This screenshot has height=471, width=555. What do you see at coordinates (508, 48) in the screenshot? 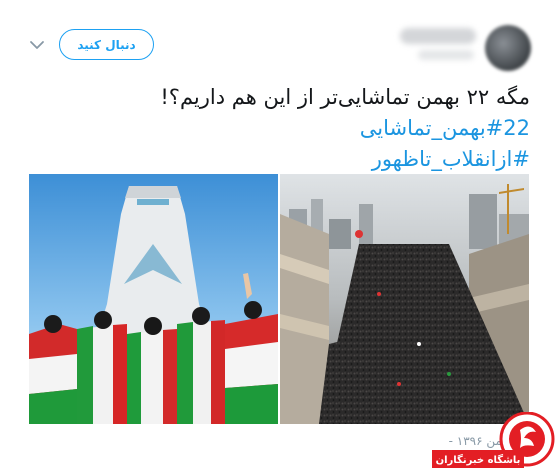
I see `avatar` at bounding box center [508, 48].